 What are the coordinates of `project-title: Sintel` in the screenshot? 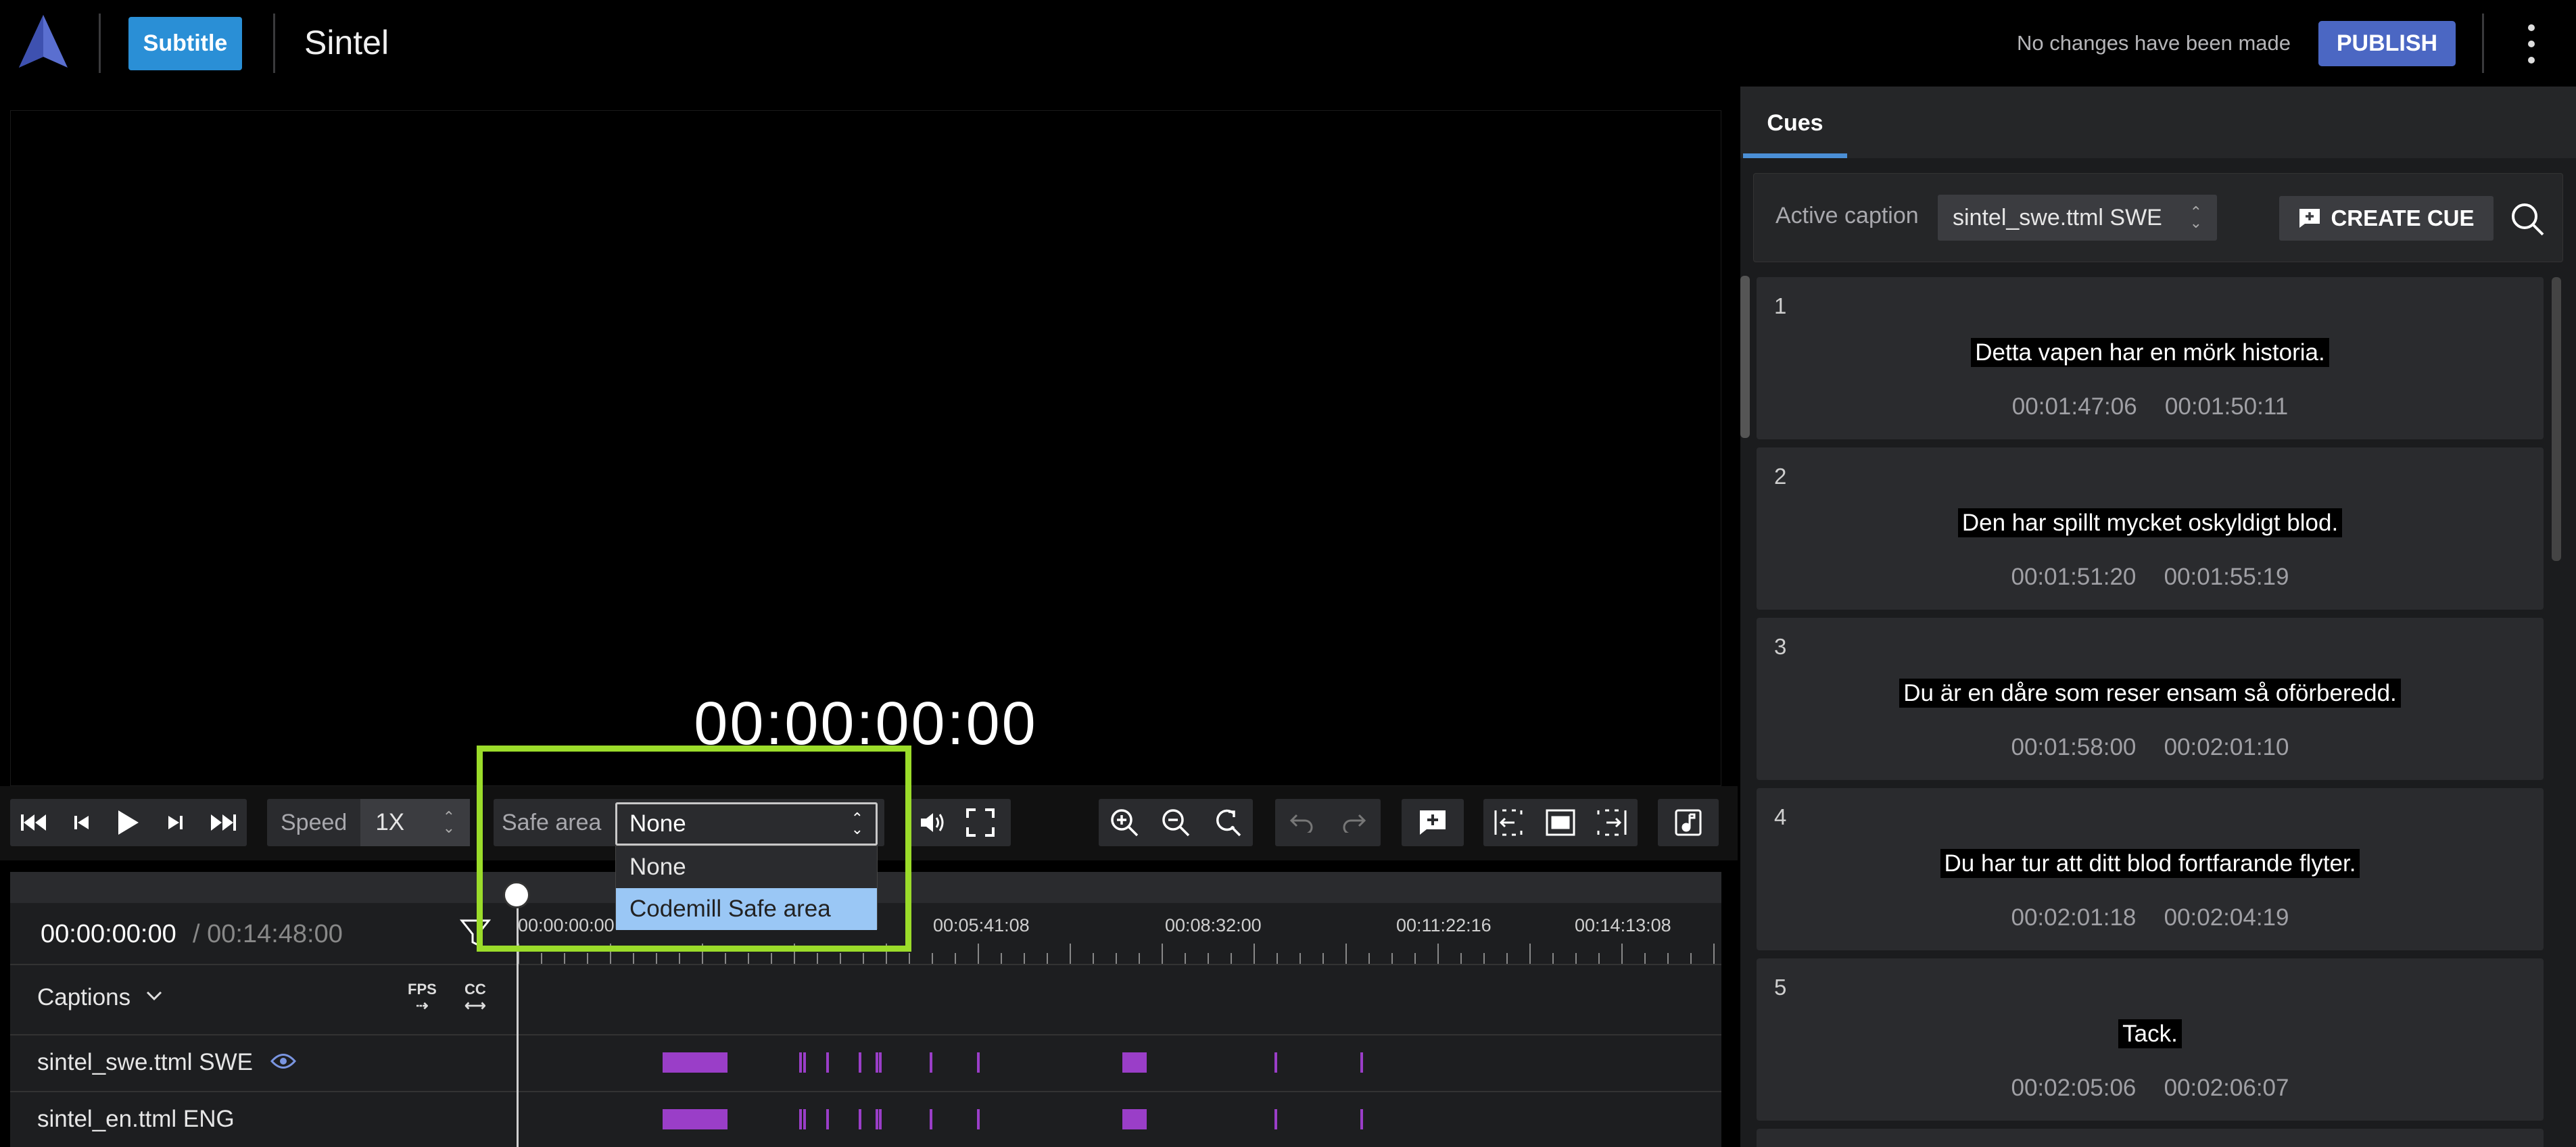 It's located at (346, 43).